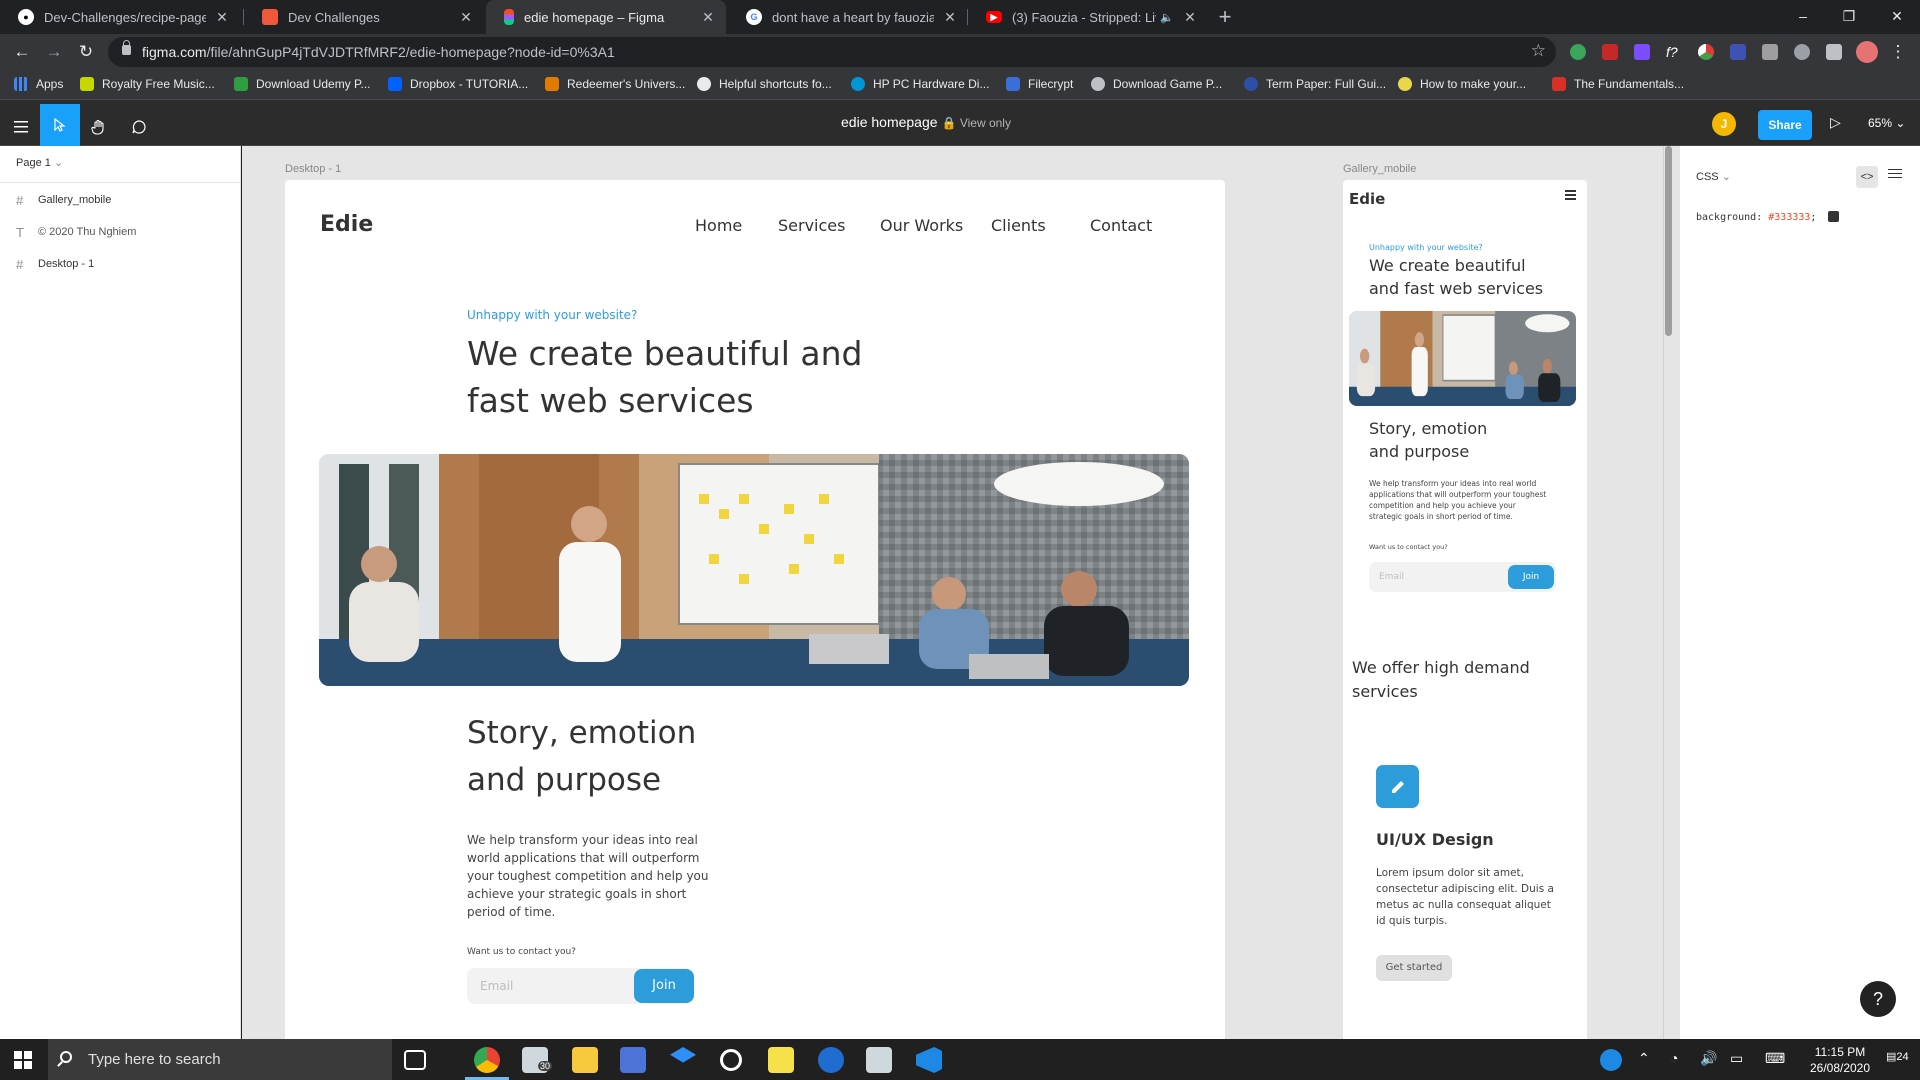 The image size is (1920, 1080). What do you see at coordinates (1736, 1058) in the screenshot?
I see `battery-icon: ▭` at bounding box center [1736, 1058].